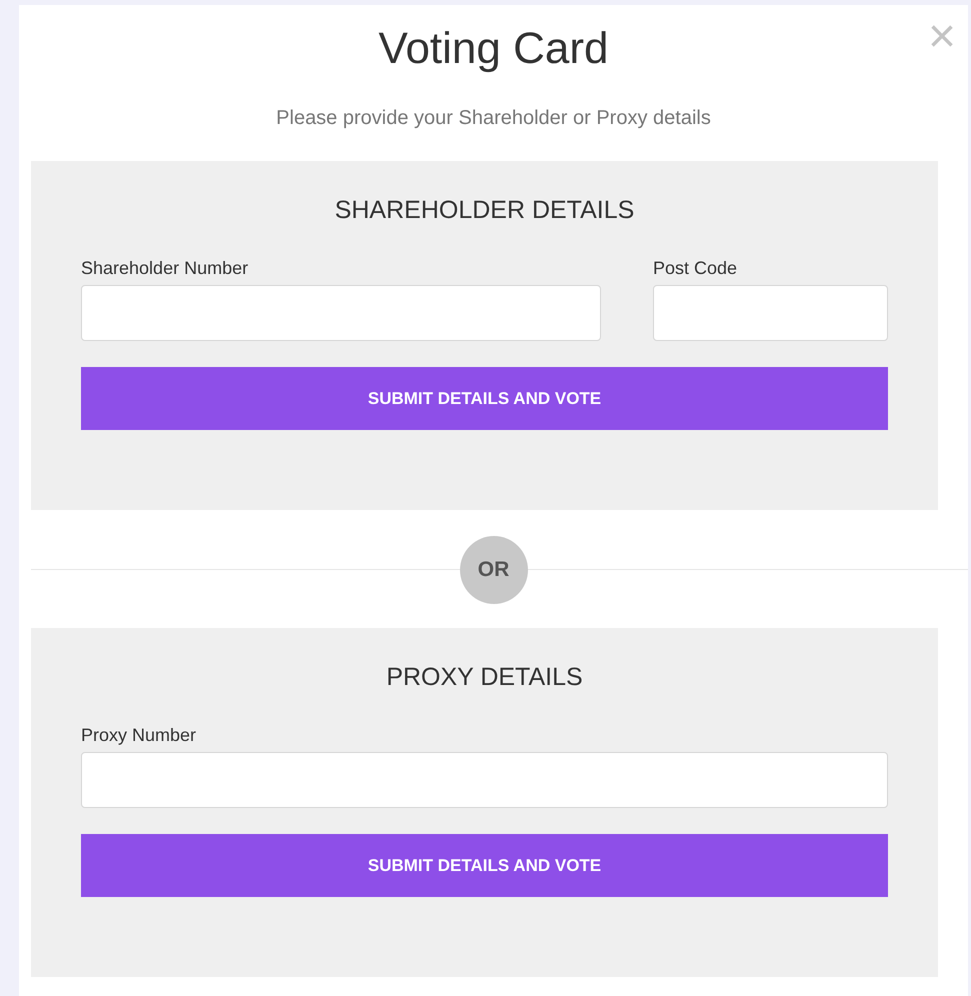 The width and height of the screenshot is (971, 996). What do you see at coordinates (695, 268) in the screenshot?
I see `field-label: Post Code` at bounding box center [695, 268].